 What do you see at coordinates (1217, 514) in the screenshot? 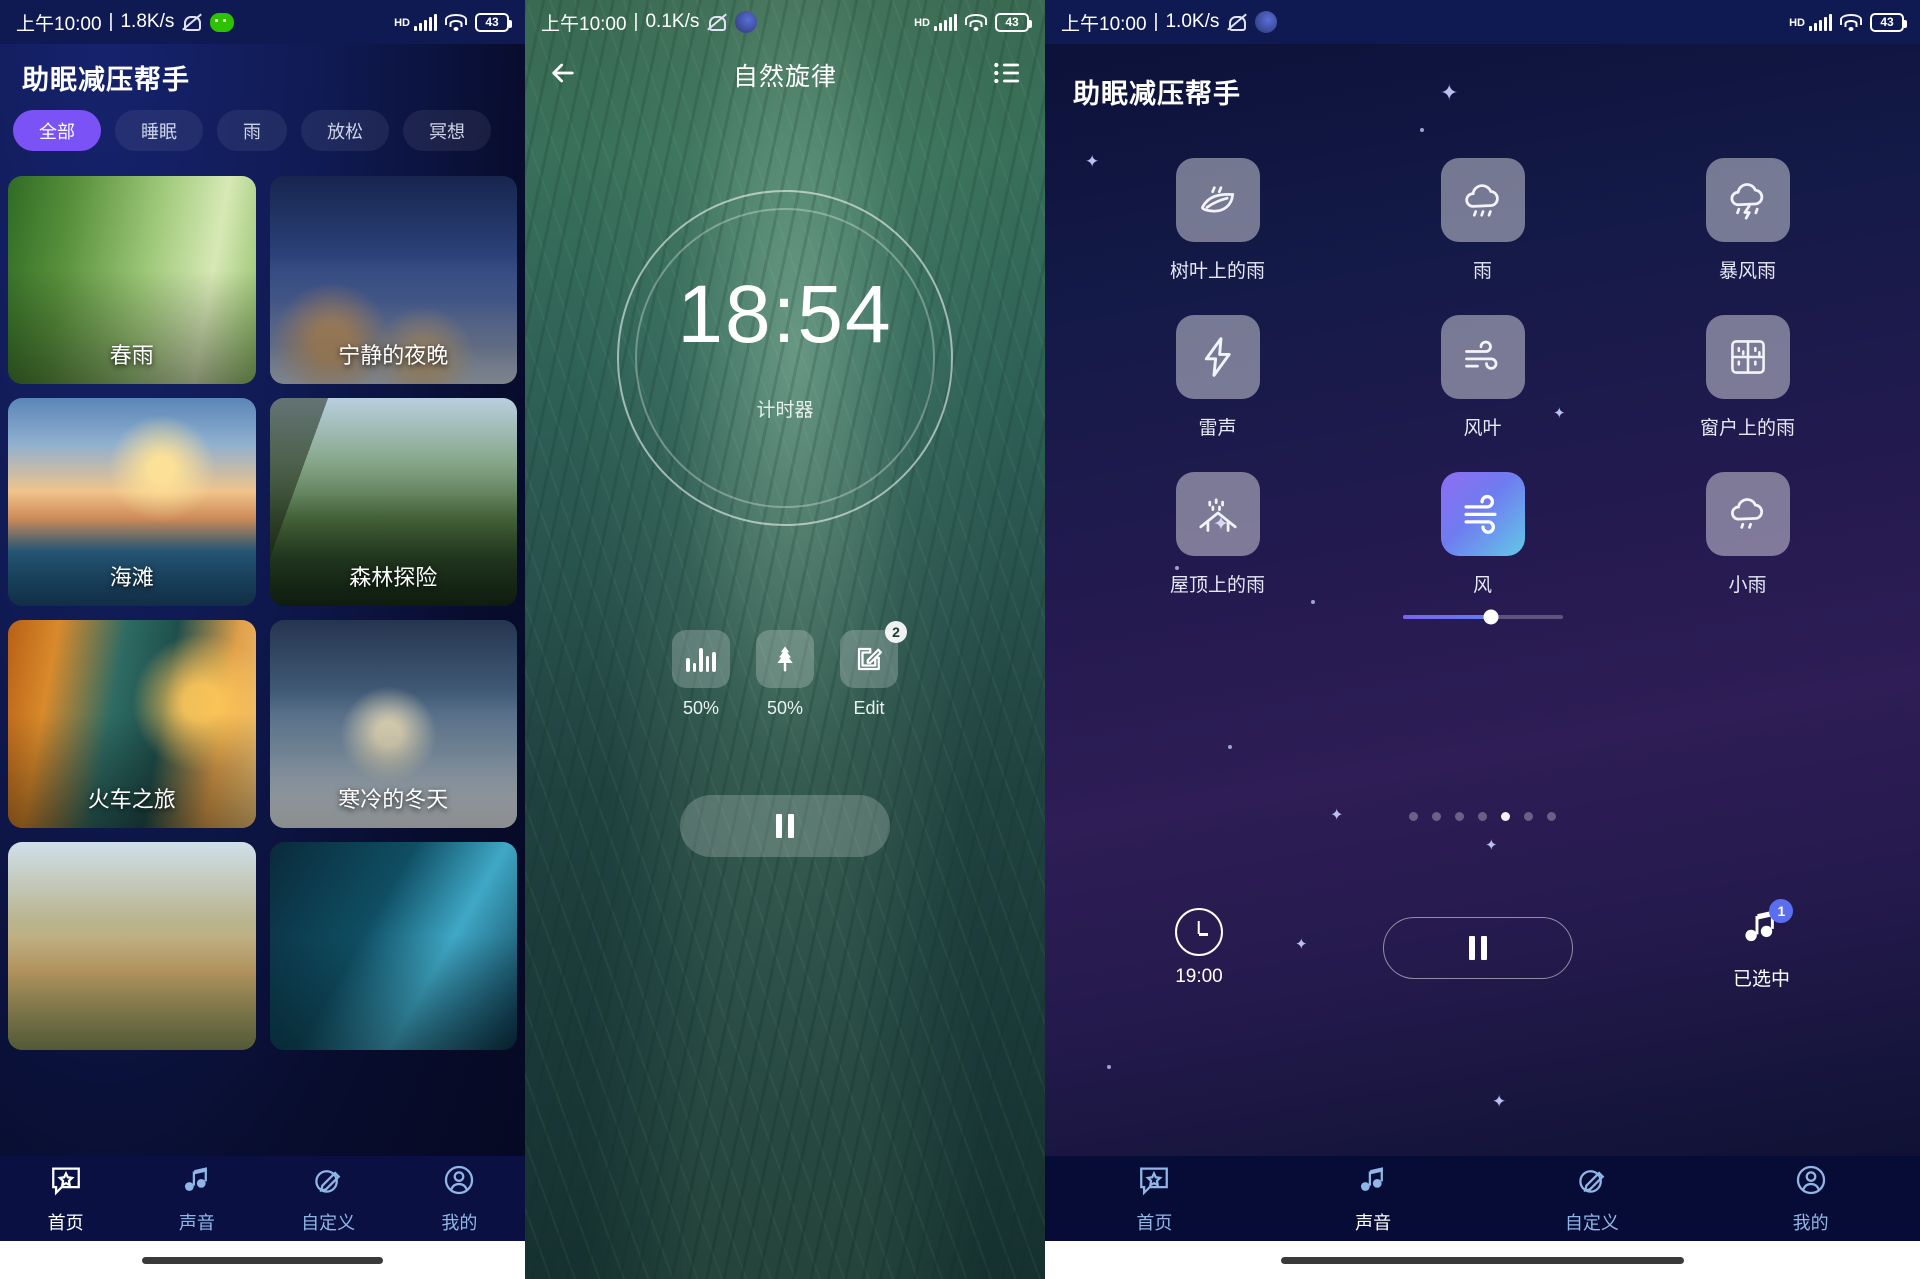
I see `roof-rain-icon` at bounding box center [1217, 514].